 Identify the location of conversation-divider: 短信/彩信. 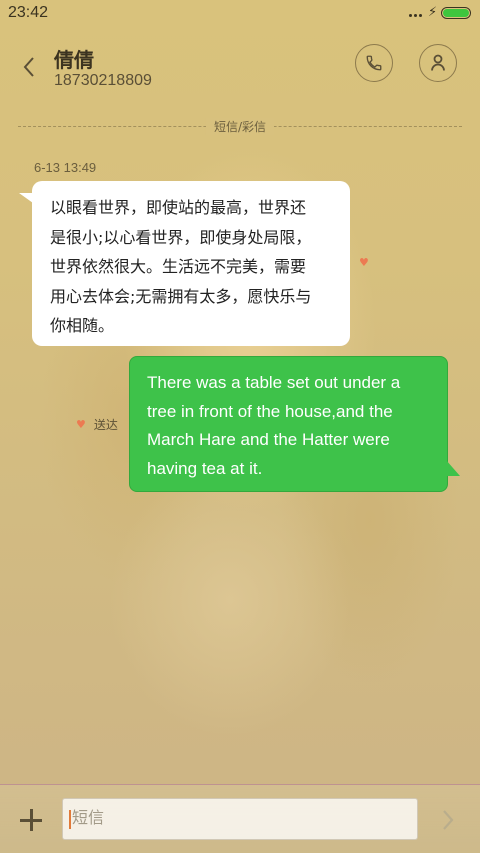
(240, 127).